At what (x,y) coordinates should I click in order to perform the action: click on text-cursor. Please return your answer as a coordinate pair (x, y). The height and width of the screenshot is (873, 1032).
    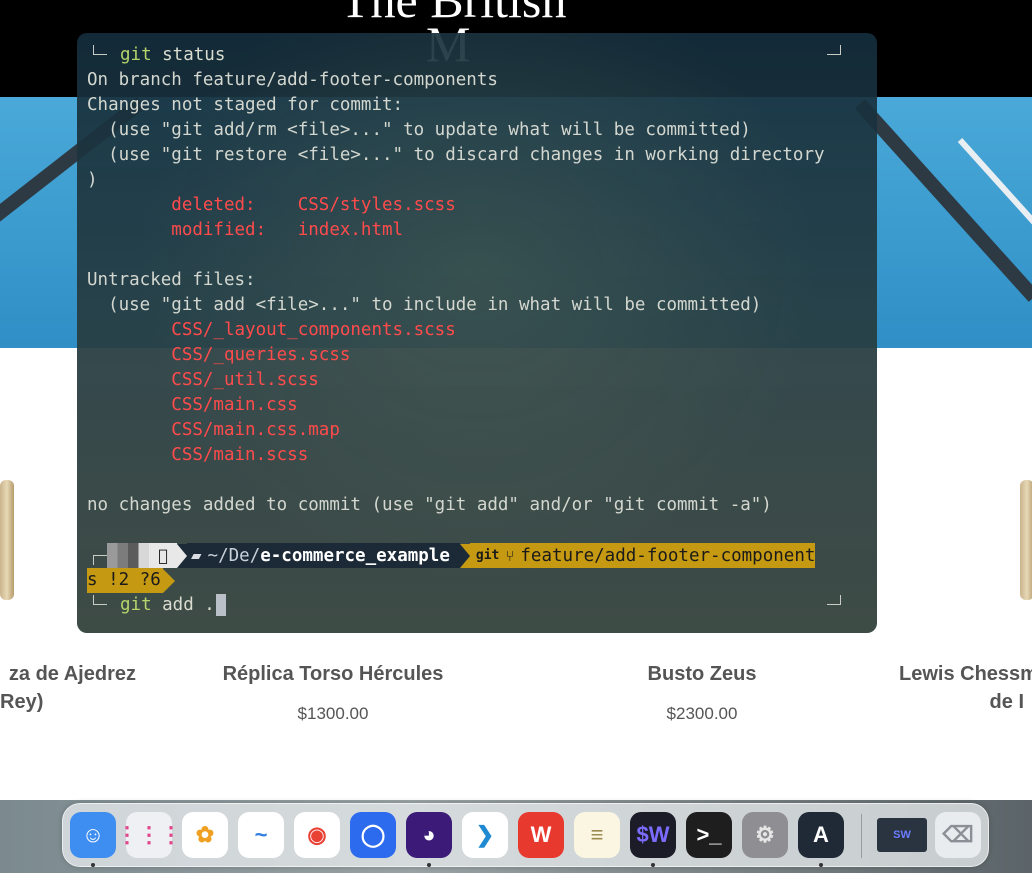
    Looking at the image, I should click on (220, 605).